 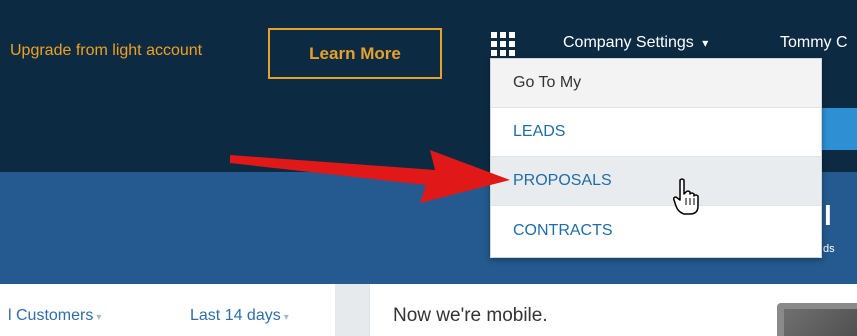 What do you see at coordinates (355, 53) in the screenshot?
I see `learn-more-button: Learn More` at bounding box center [355, 53].